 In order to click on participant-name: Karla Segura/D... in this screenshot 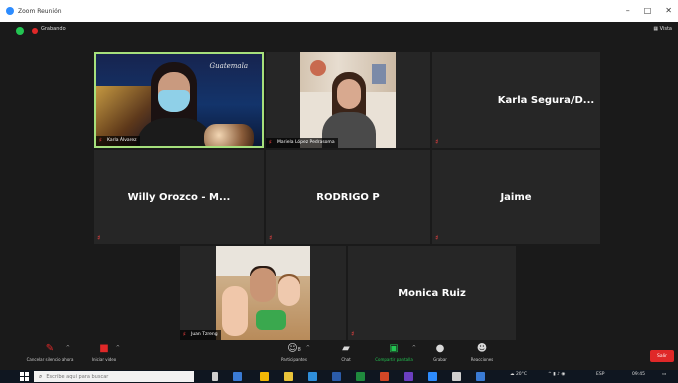, I will do `click(546, 100)`.